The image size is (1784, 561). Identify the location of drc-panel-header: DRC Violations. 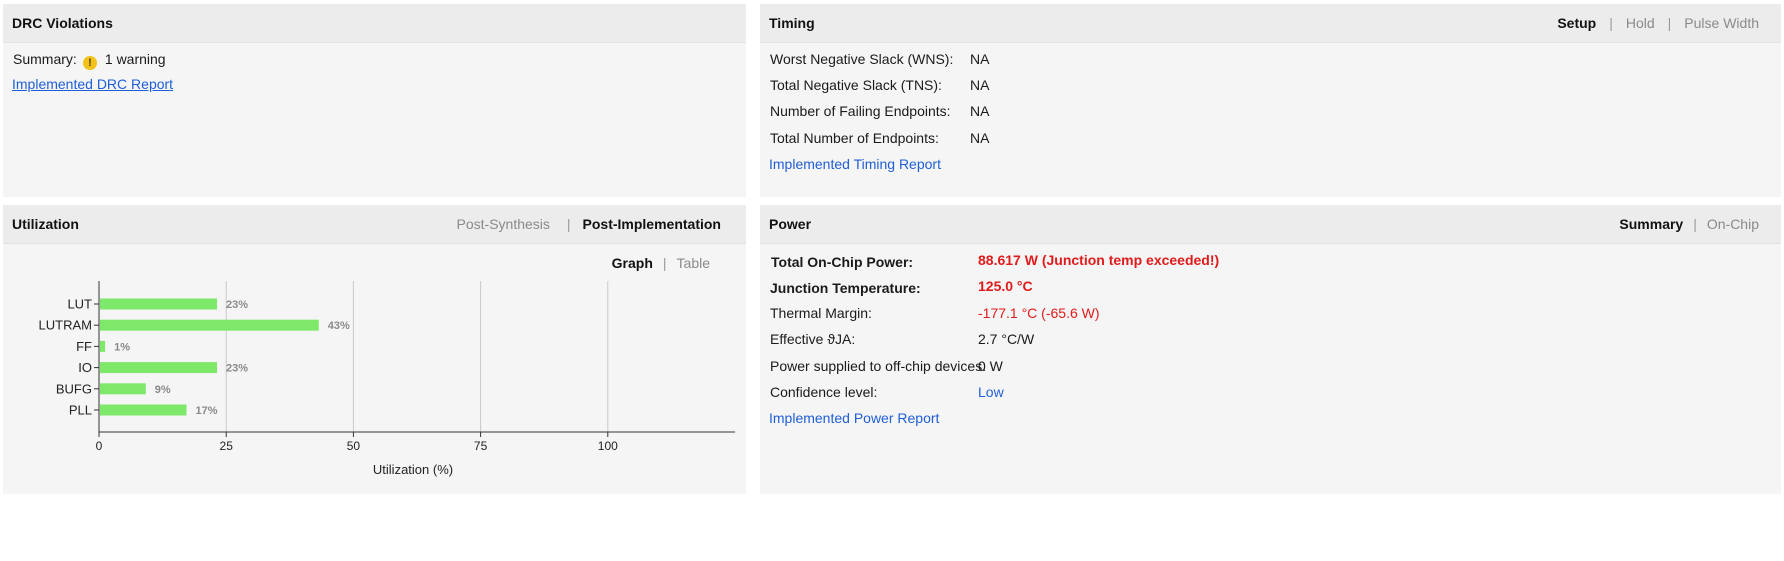
(374, 23).